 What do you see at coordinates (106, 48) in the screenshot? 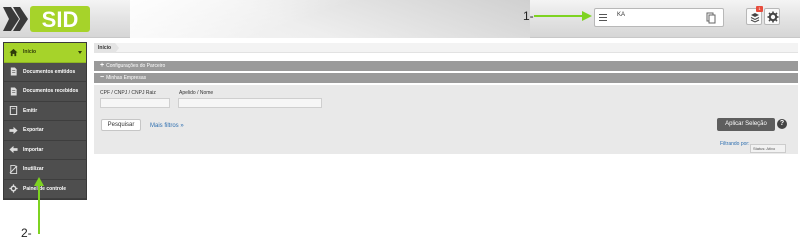
I see `breadcrumb-item-inicio: Início` at bounding box center [106, 48].